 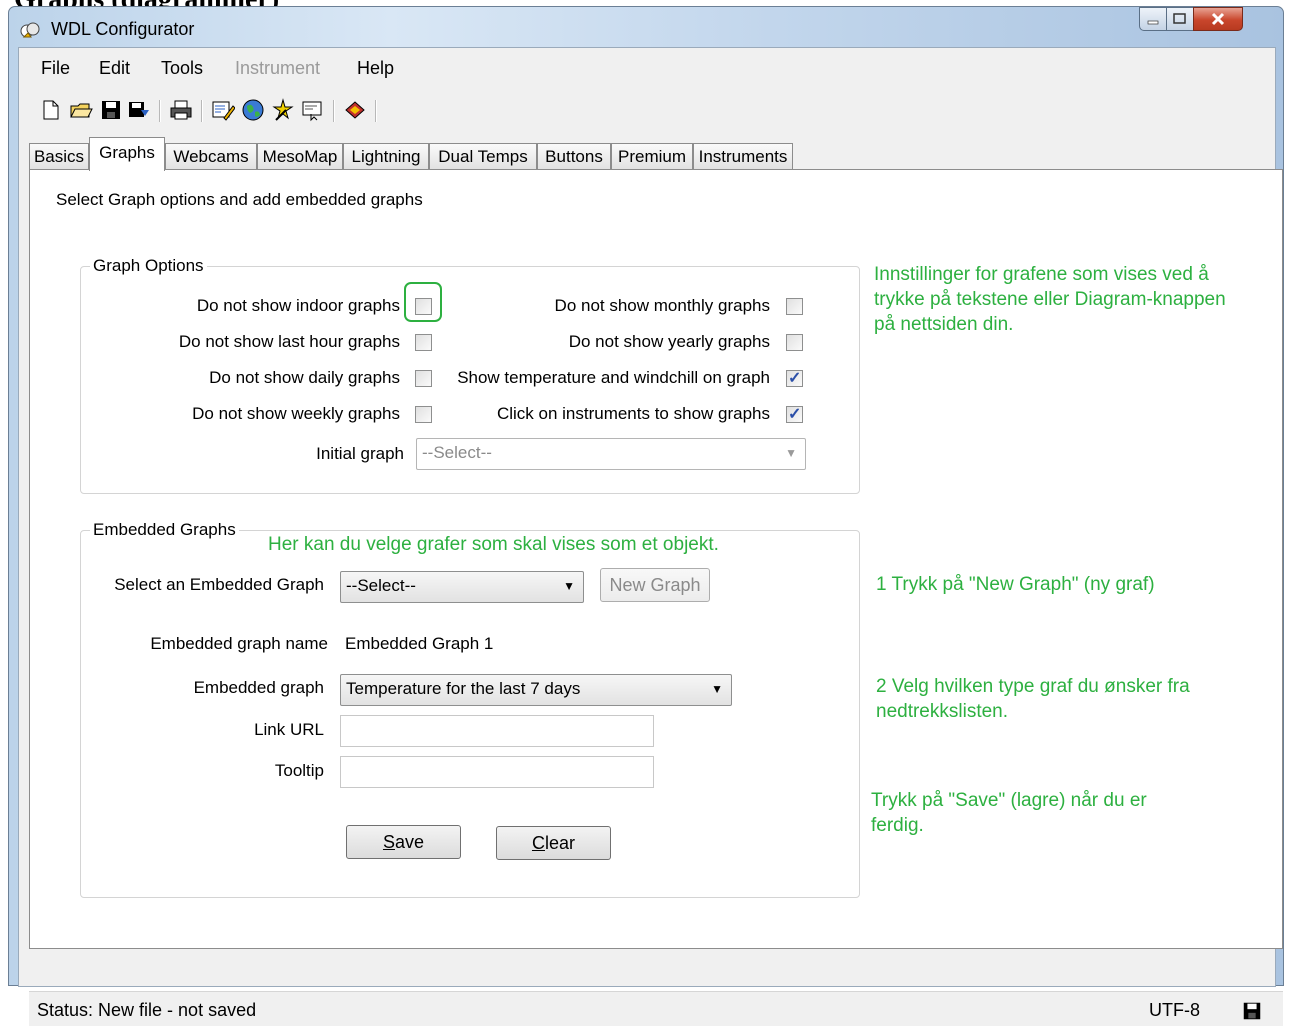 I want to click on clear-button: Clear, so click(x=553, y=843).